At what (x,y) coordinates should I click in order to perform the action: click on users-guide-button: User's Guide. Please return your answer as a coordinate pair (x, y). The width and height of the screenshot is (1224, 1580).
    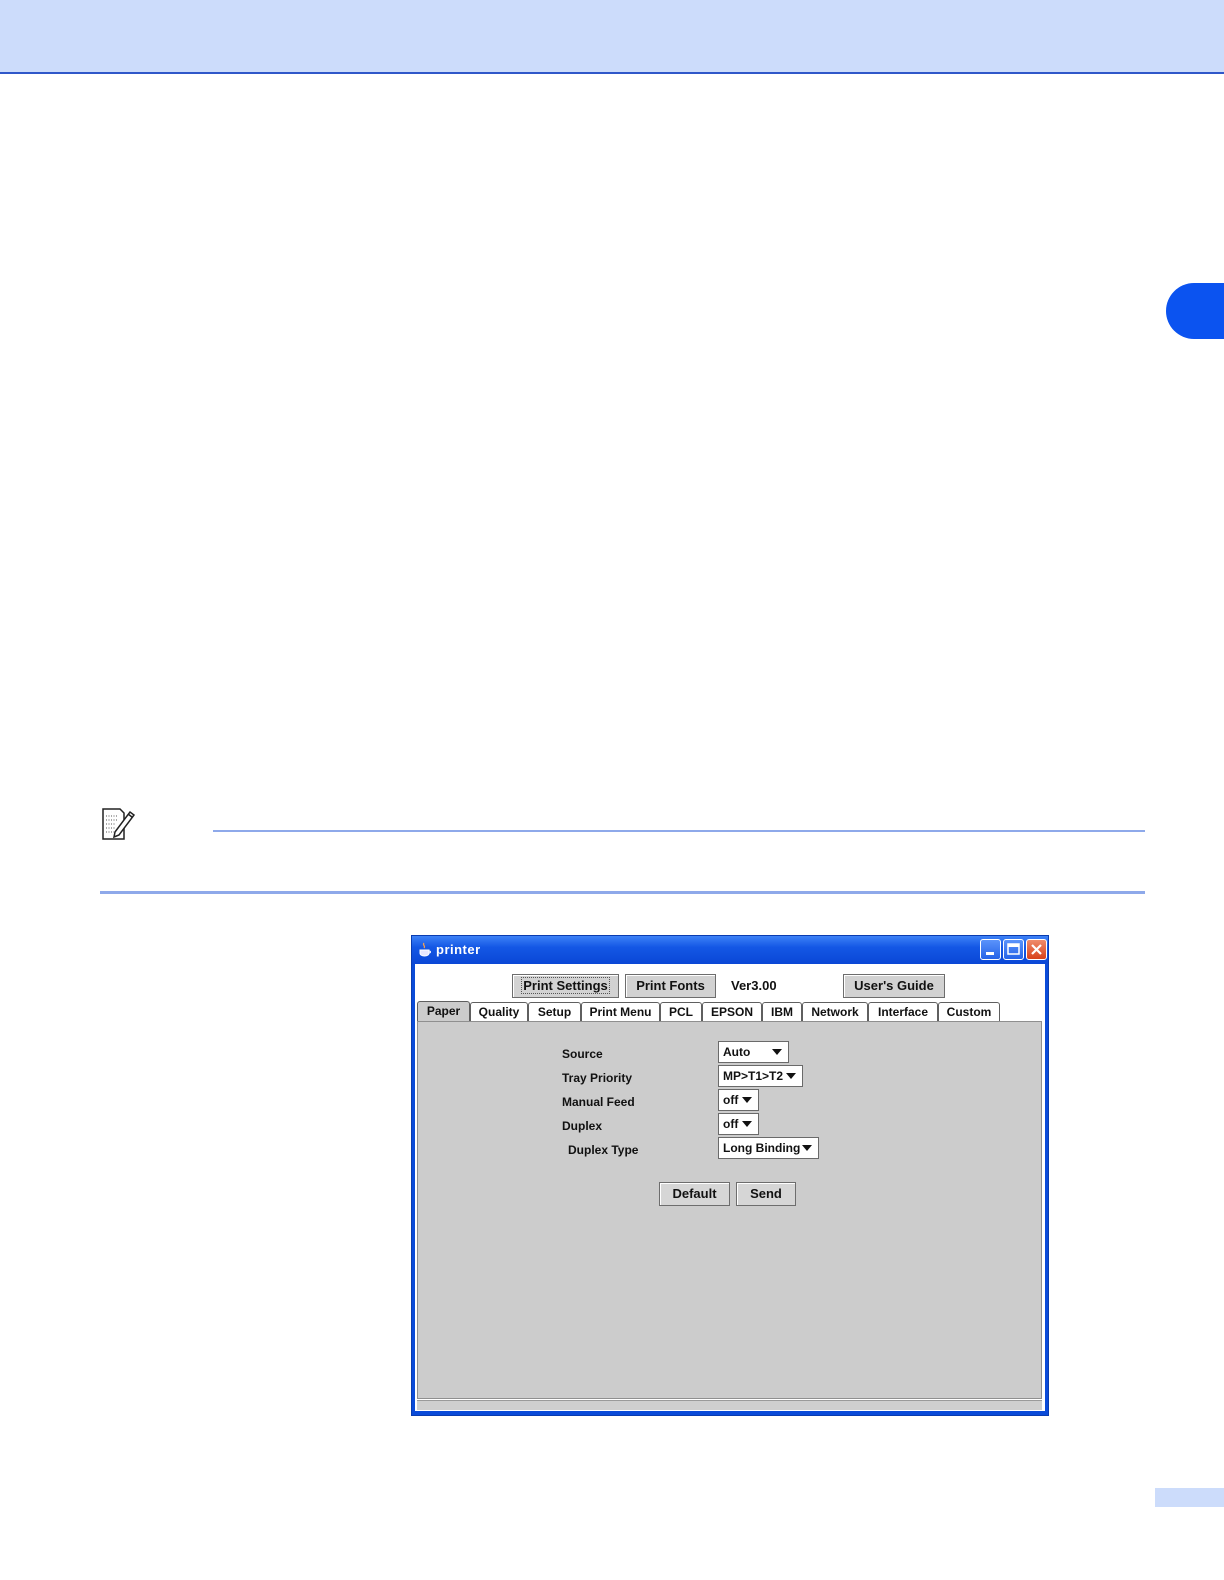
    Looking at the image, I should click on (894, 986).